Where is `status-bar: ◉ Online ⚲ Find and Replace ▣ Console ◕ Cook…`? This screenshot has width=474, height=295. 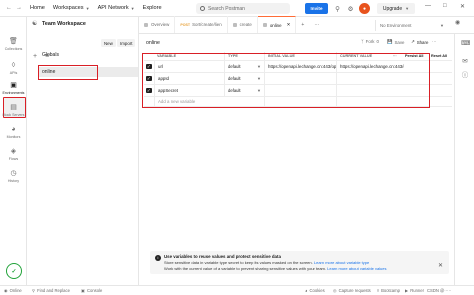
status-bar: ◉ Online ⚲ Find and Replace ▣ Console ◕ Cook… is located at coordinates (237, 290).